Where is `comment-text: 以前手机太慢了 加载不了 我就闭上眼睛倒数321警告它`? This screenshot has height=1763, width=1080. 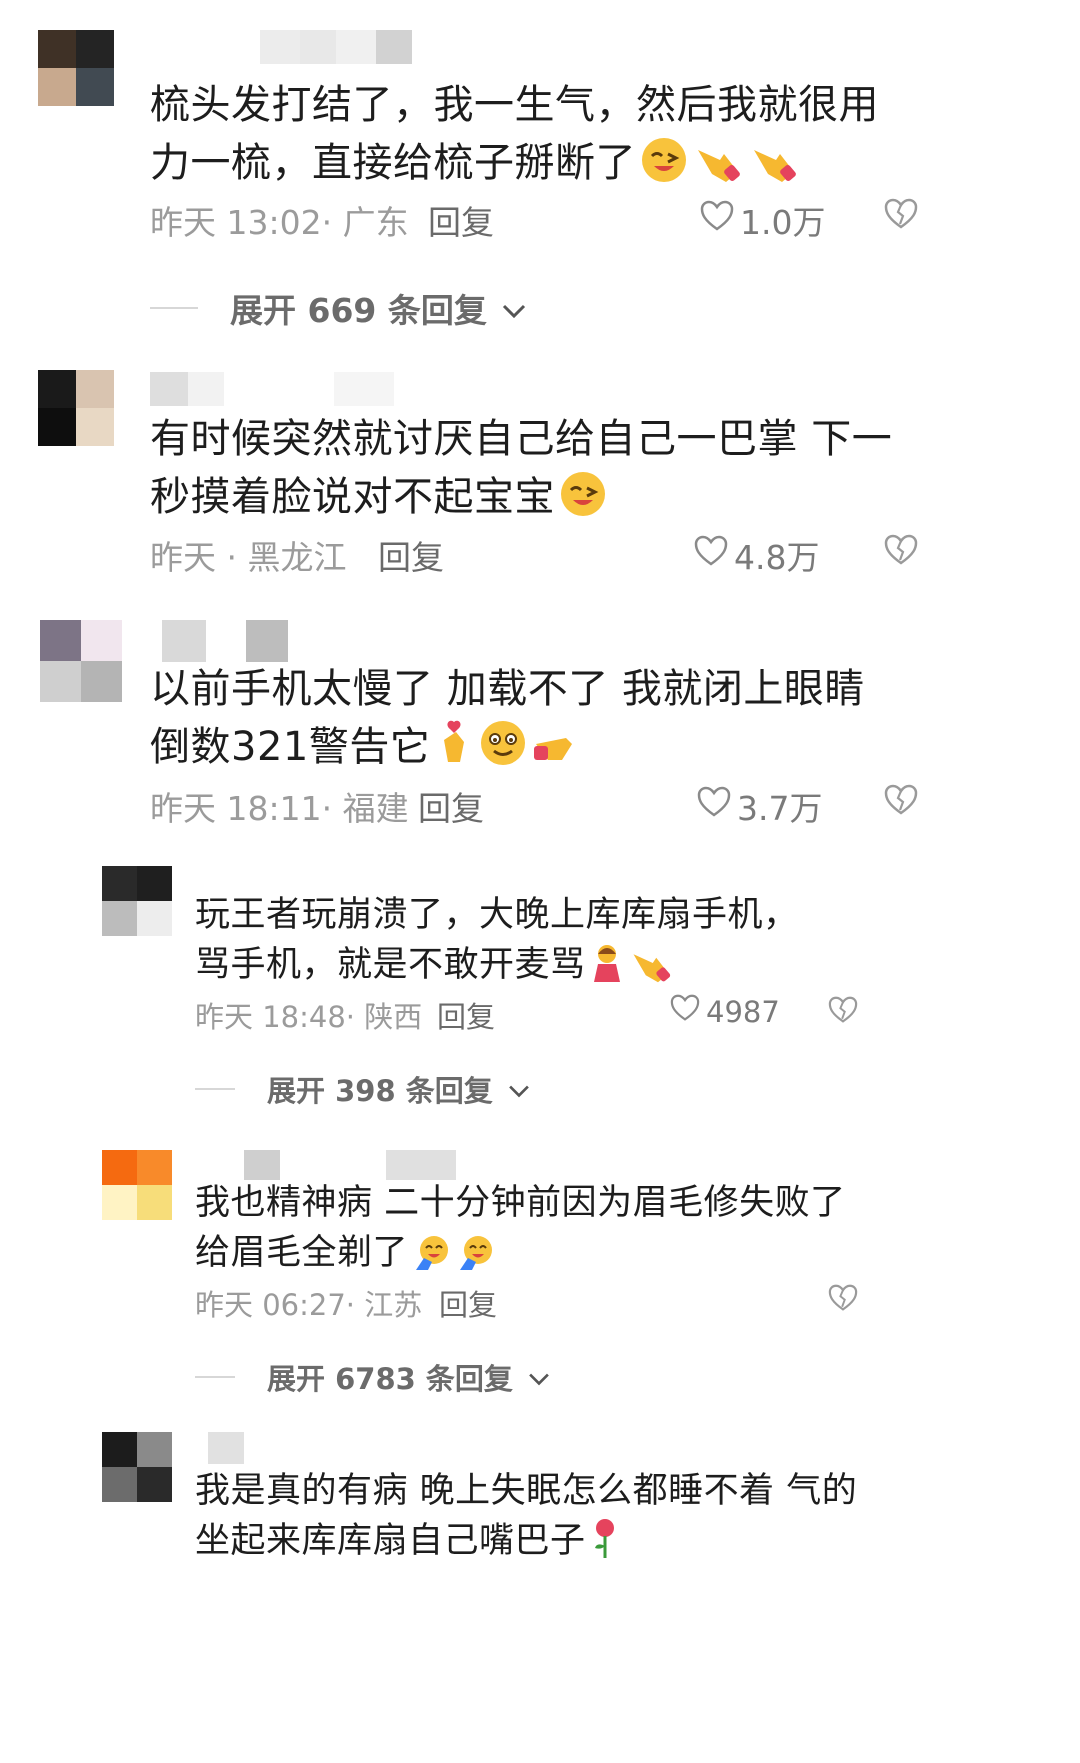
comment-text: 以前手机太慢了 加载不了 我就闭上眼睛倒数321警告它 is located at coordinates (520, 722).